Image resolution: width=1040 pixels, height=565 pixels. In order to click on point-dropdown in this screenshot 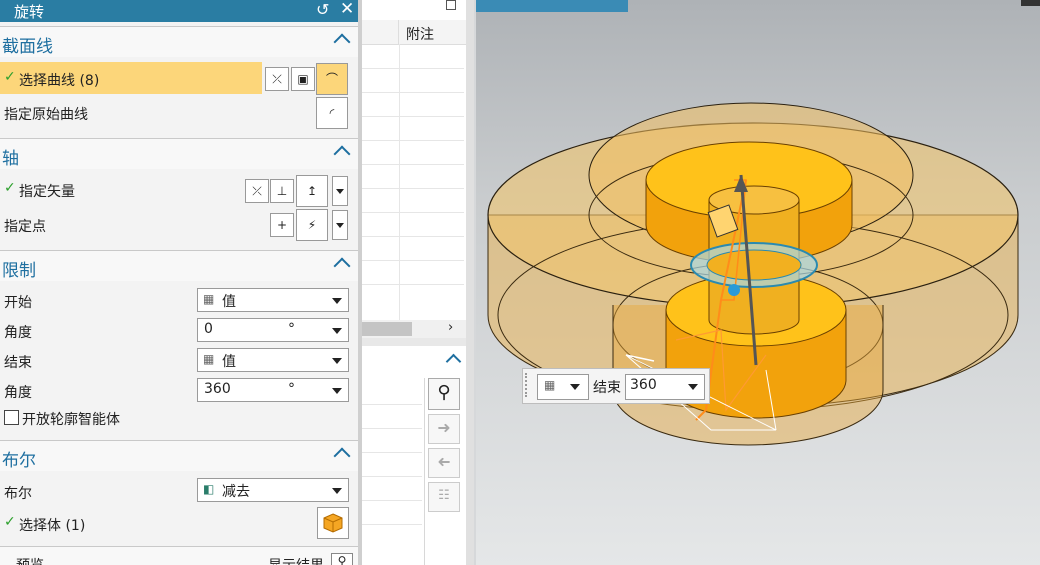, I will do `click(340, 225)`.